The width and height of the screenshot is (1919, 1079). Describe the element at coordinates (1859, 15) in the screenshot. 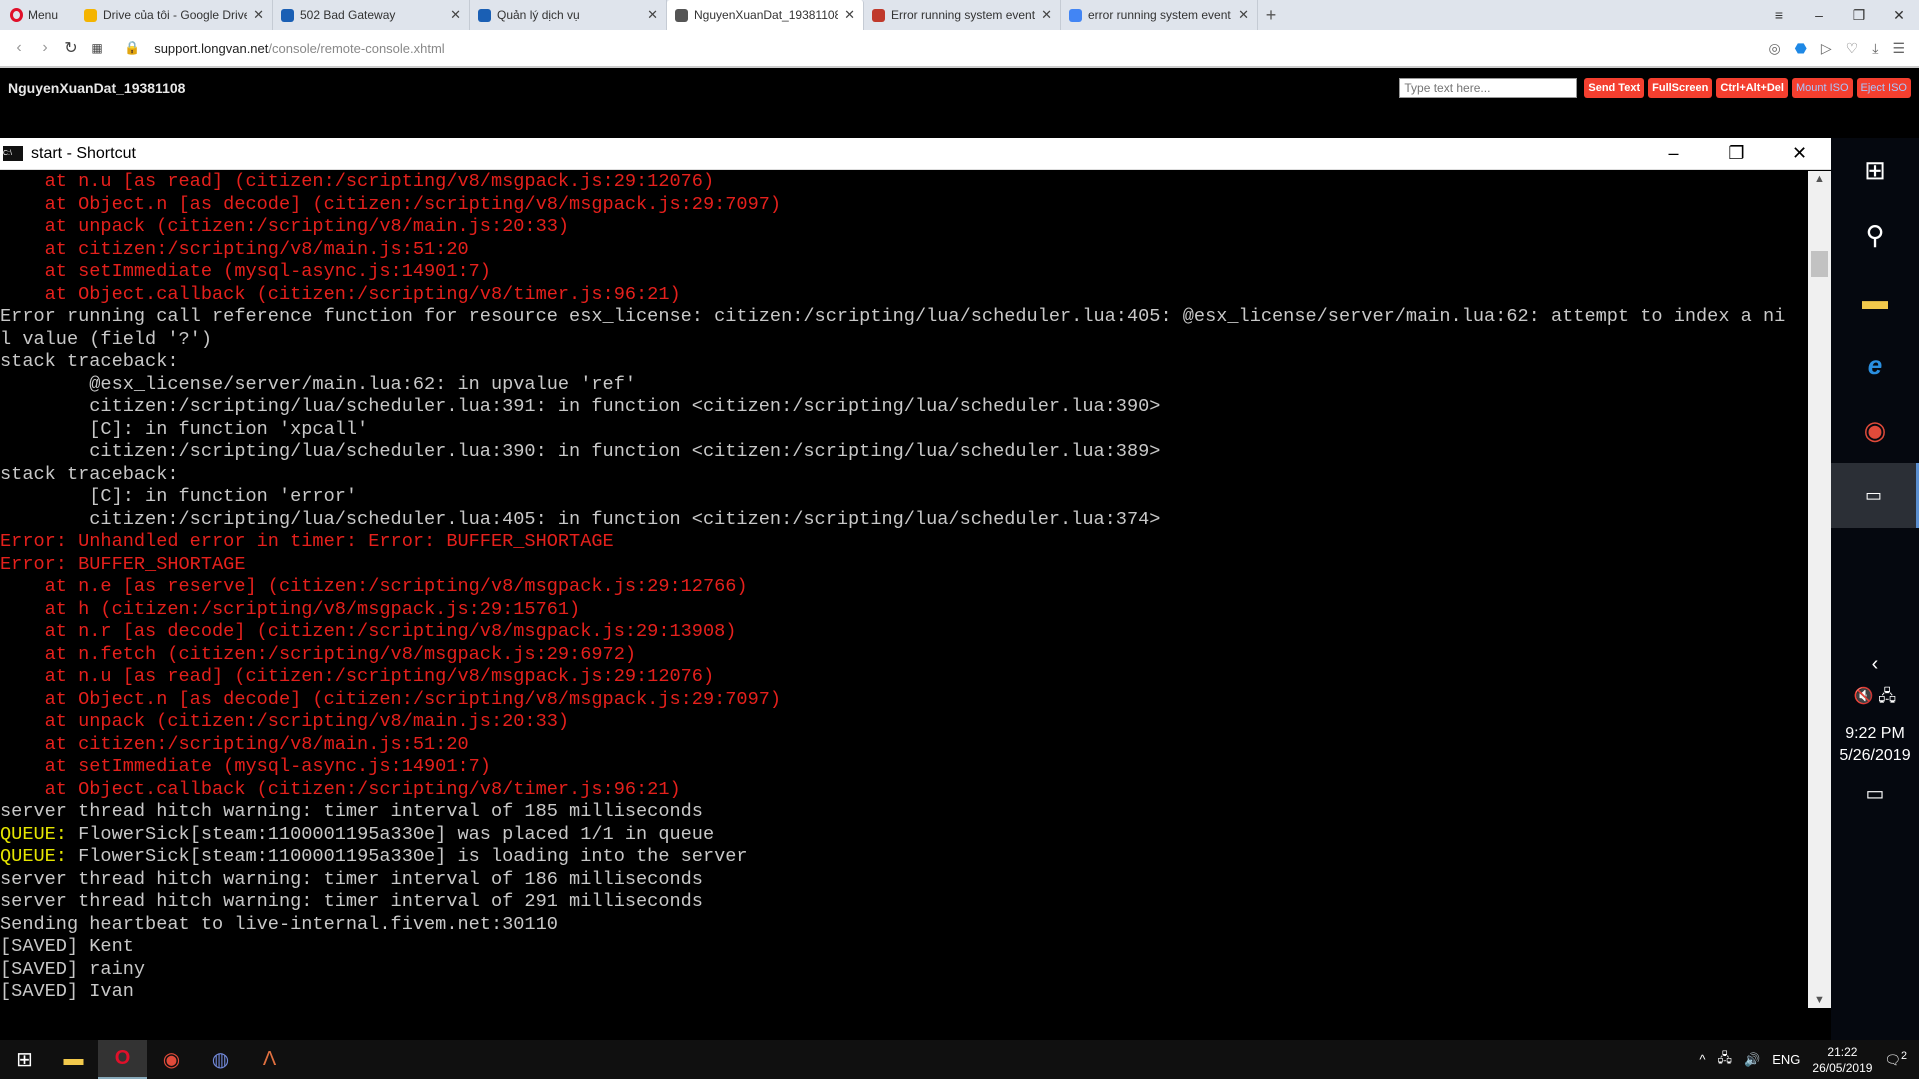

I see `maximize-button: ❐` at that location.